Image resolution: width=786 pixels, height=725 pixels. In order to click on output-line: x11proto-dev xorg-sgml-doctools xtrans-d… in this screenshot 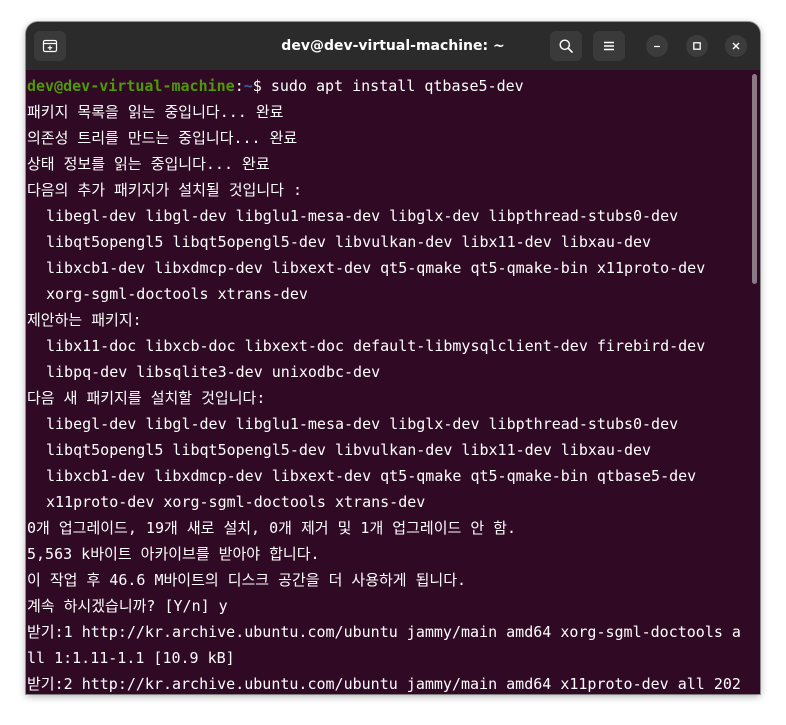, I will do `click(236, 502)`.